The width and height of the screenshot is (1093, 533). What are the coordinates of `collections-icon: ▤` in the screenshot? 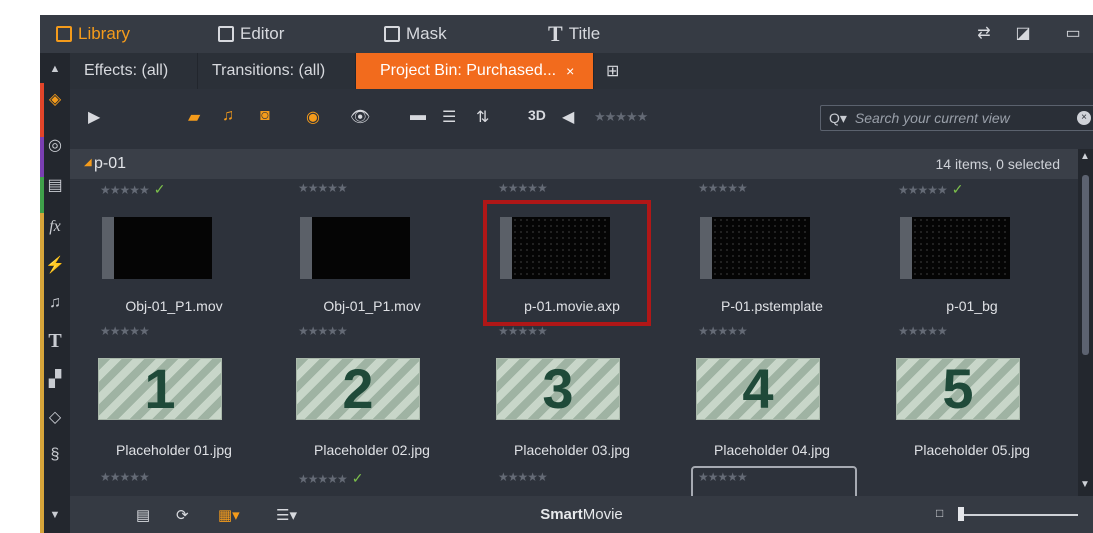 It's located at (55, 185).